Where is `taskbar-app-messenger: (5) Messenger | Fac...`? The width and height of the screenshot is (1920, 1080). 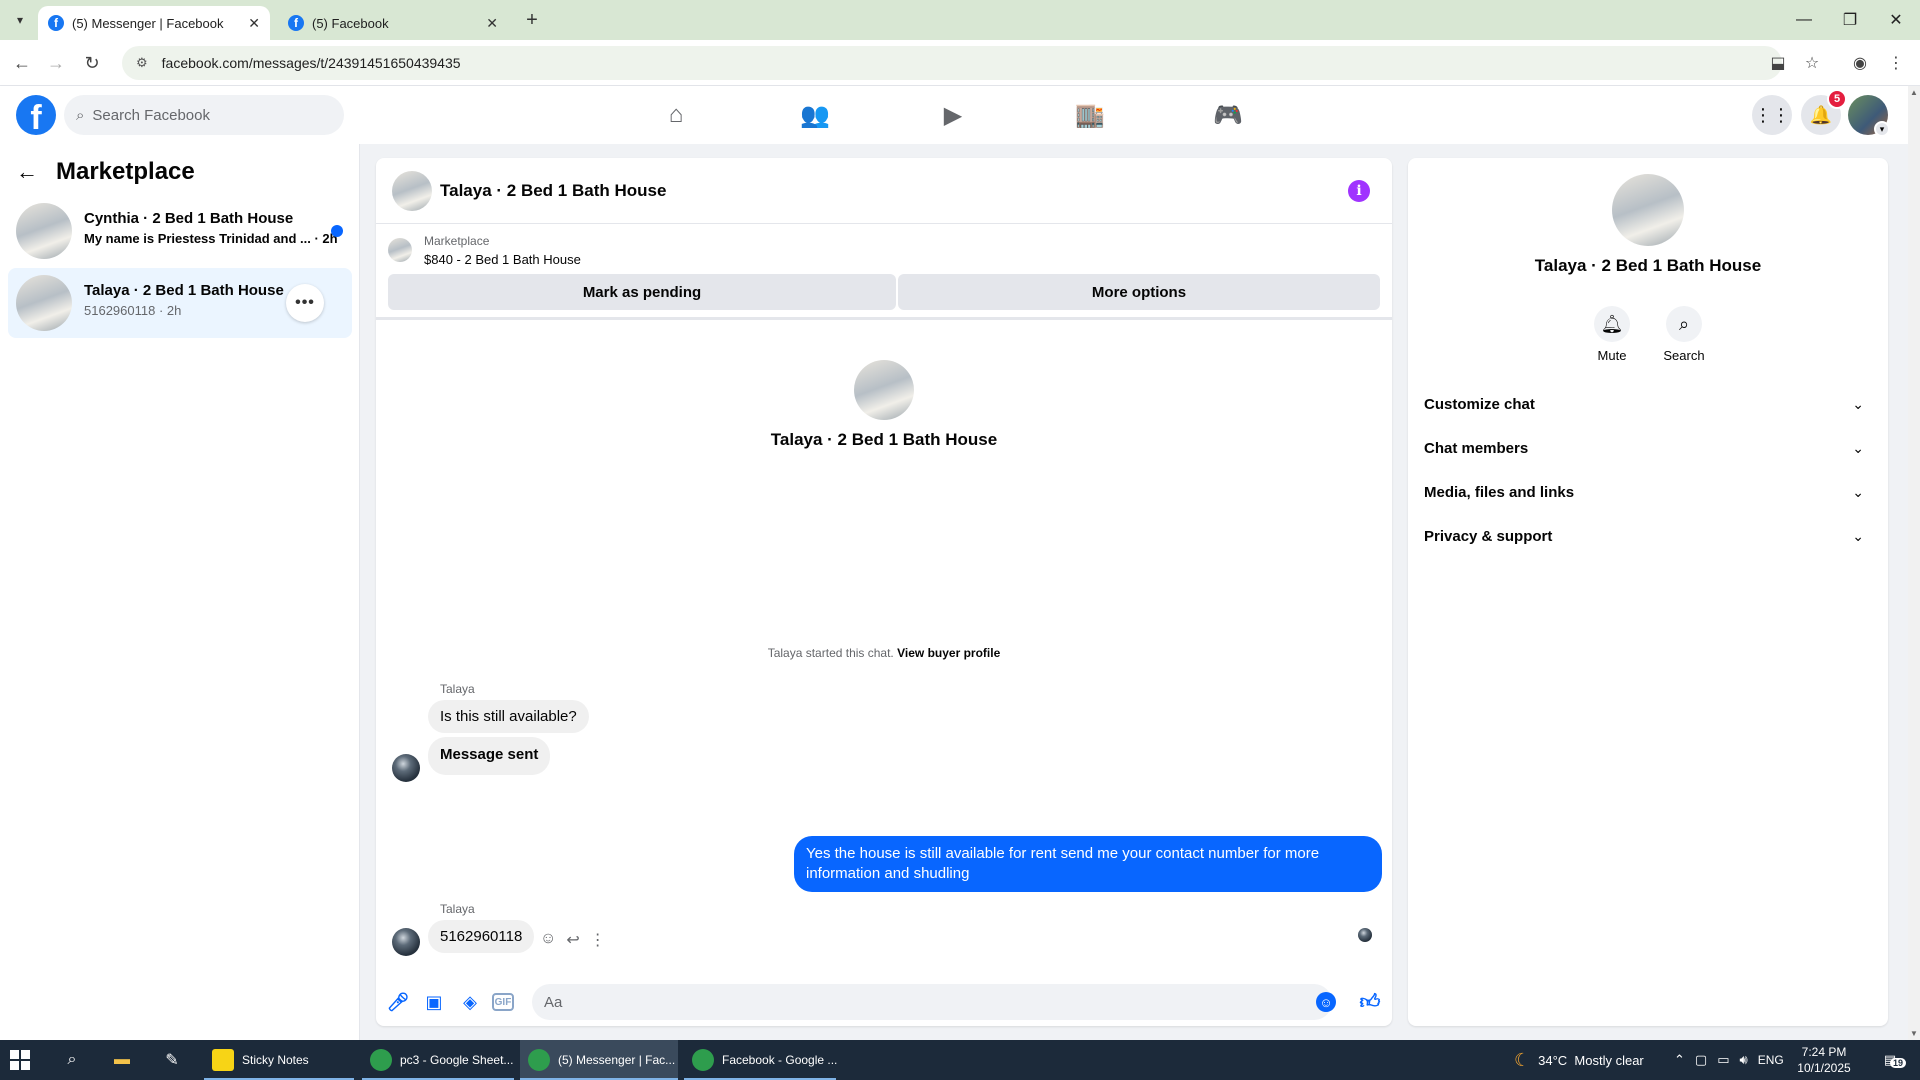
taskbar-app-messenger: (5) Messenger | Fac... is located at coordinates (599, 1060).